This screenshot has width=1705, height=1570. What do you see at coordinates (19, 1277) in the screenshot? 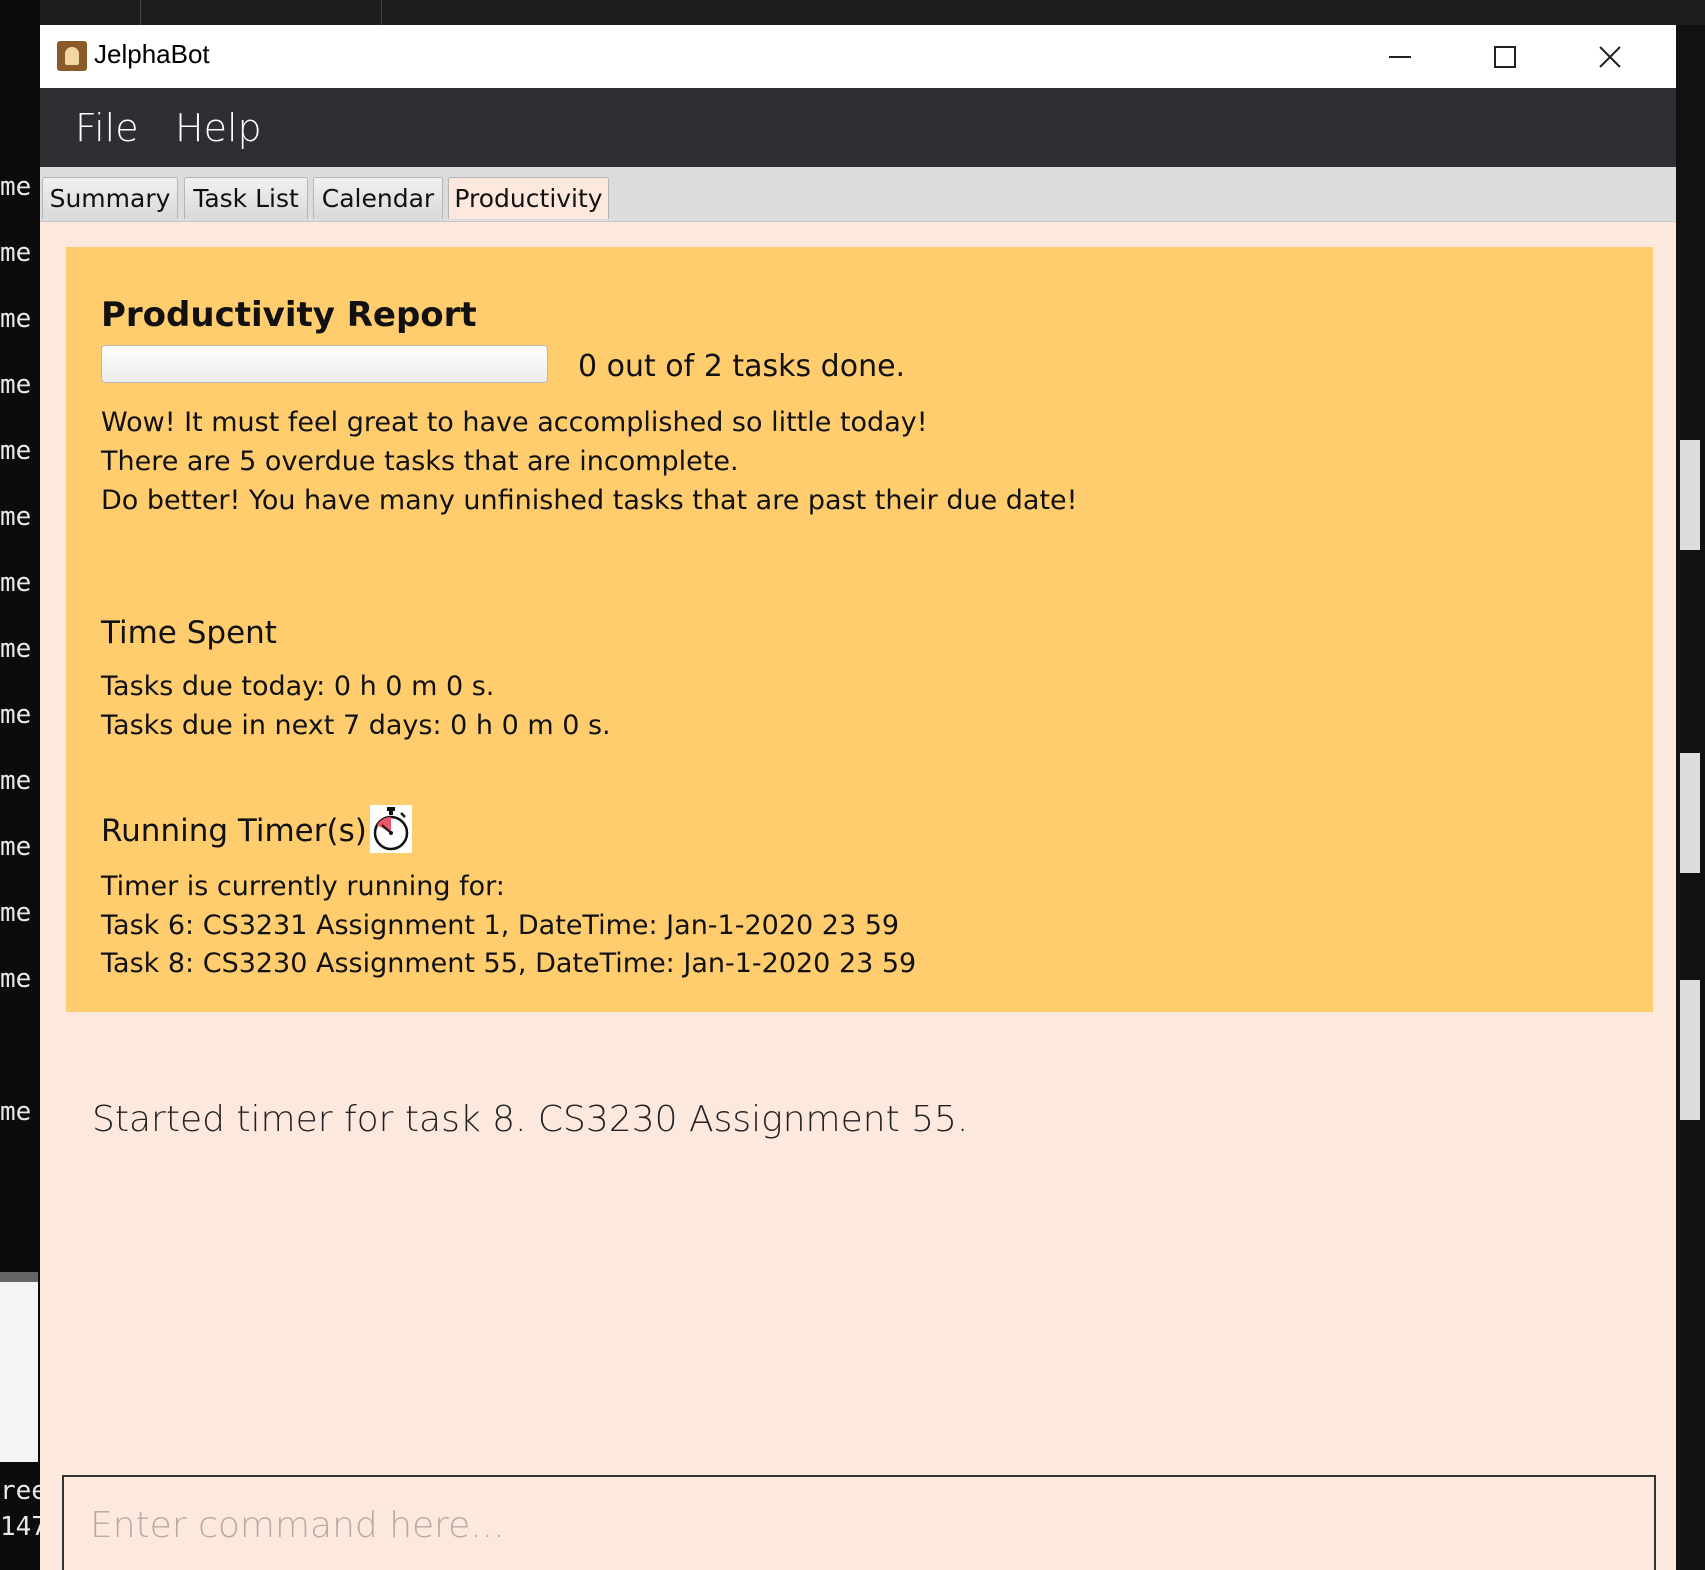
I see `thumbnail-bar` at bounding box center [19, 1277].